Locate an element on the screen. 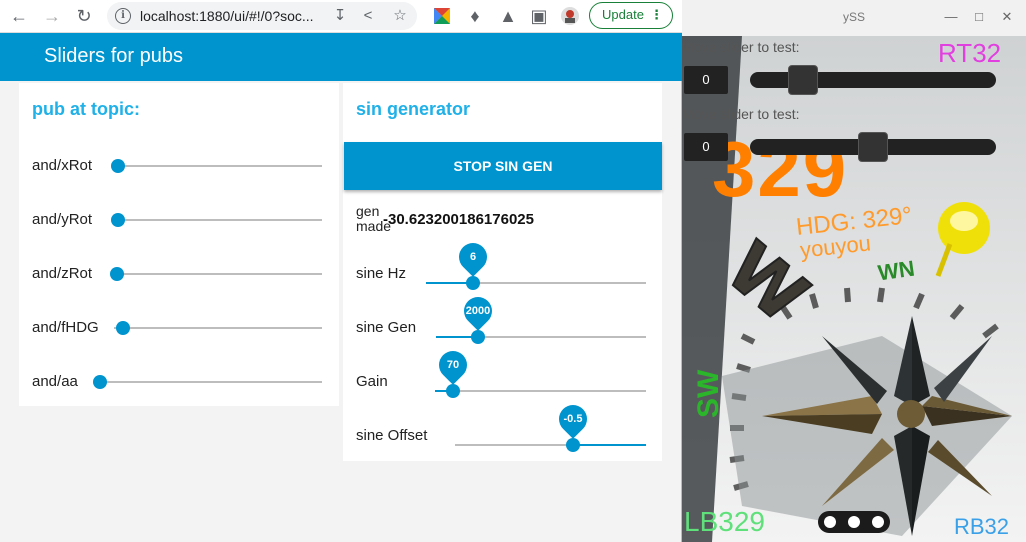 Image resolution: width=1026 pixels, height=542 pixels. sw-text: SW is located at coordinates (708, 393).